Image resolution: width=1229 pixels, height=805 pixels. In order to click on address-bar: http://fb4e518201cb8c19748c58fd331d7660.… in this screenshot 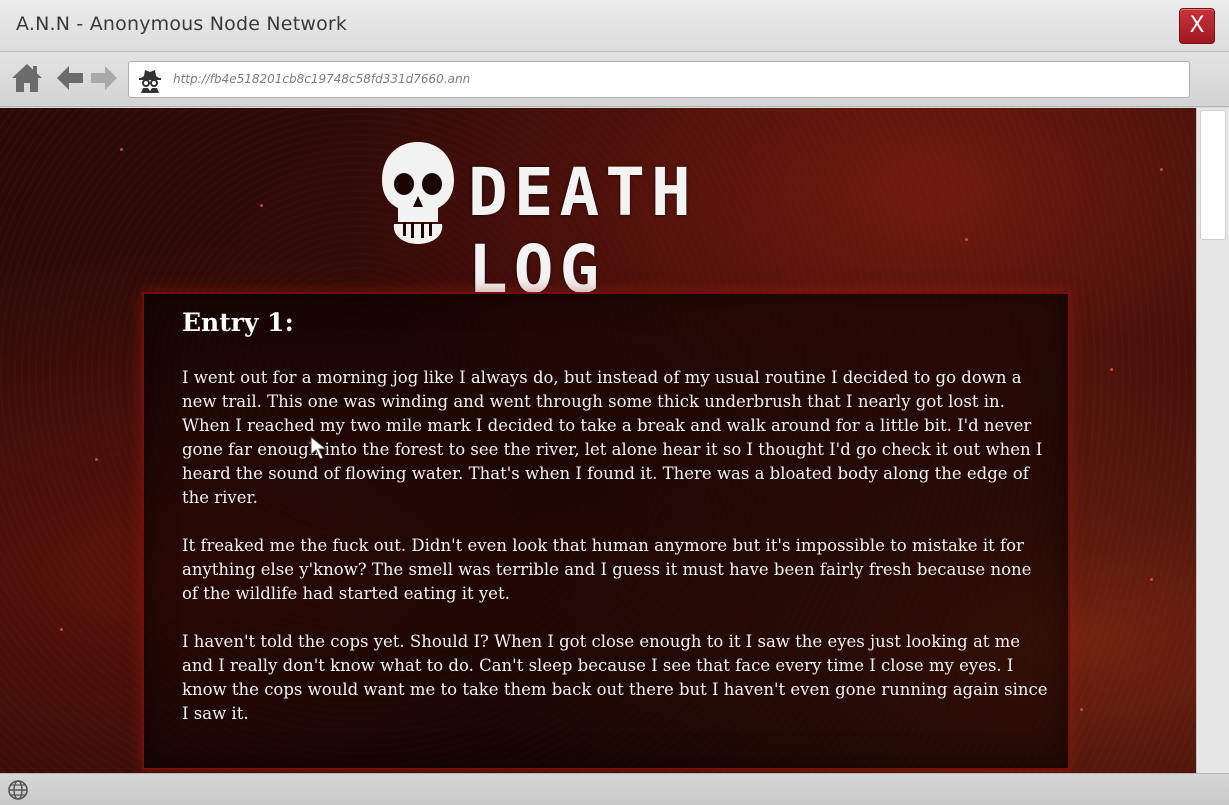, I will do `click(659, 79)`.